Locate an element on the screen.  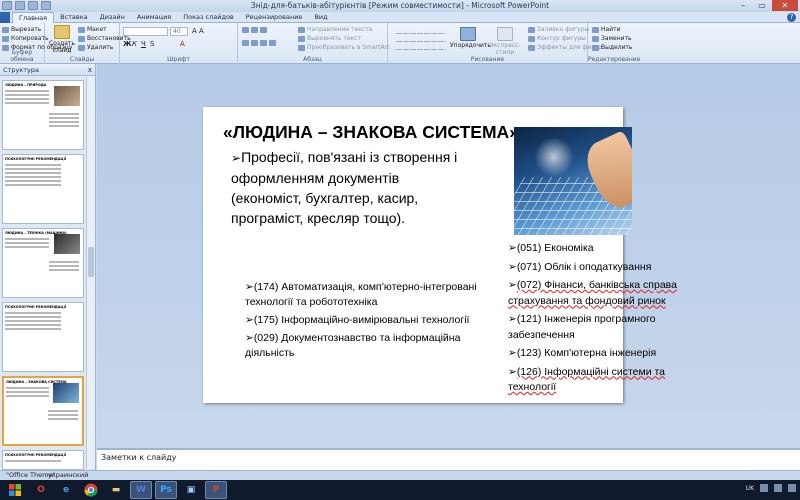
volume-icon is located at coordinates (792, 488).